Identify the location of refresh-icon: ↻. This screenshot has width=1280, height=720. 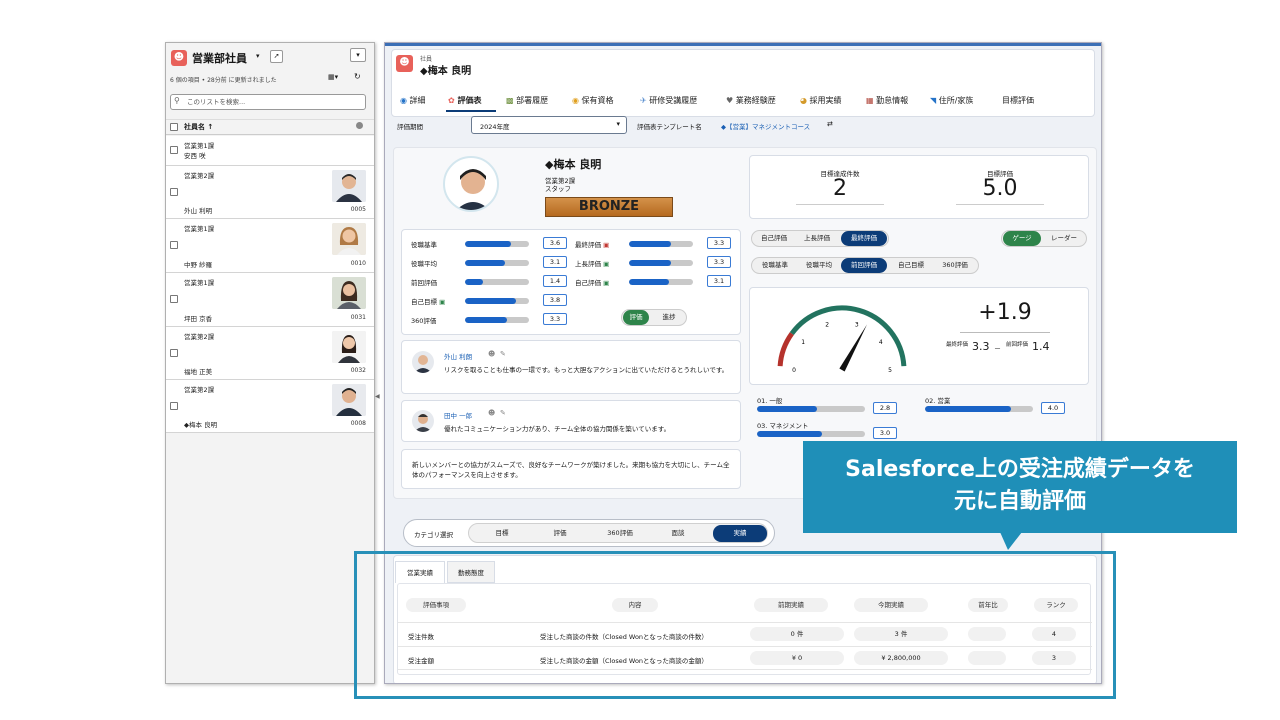
(357, 76).